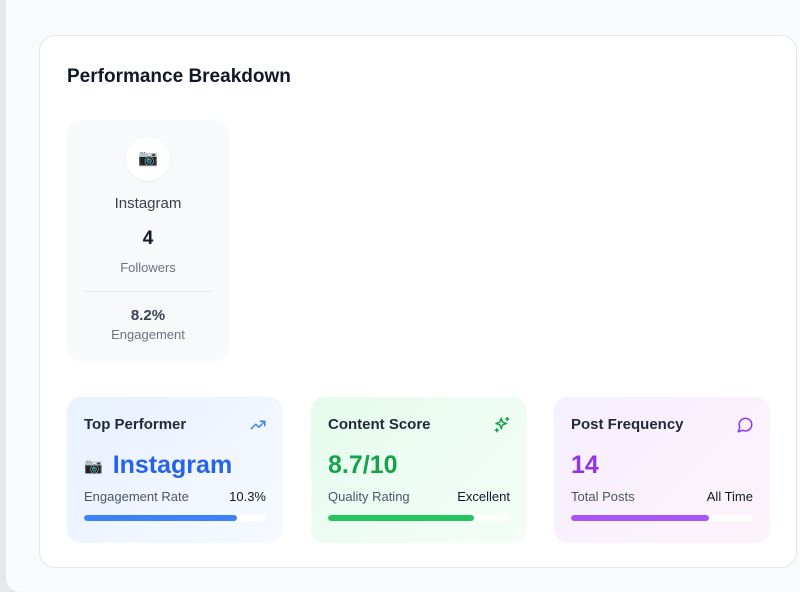 This screenshot has height=592, width=800. What do you see at coordinates (172, 465) in the screenshot?
I see `top-performer-name: Instagram` at bounding box center [172, 465].